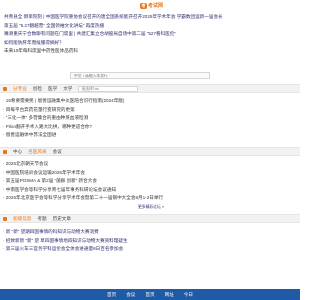 The height and width of the screenshot is (300, 320). I want to click on tab-meetings: 会议, so click(57, 152).